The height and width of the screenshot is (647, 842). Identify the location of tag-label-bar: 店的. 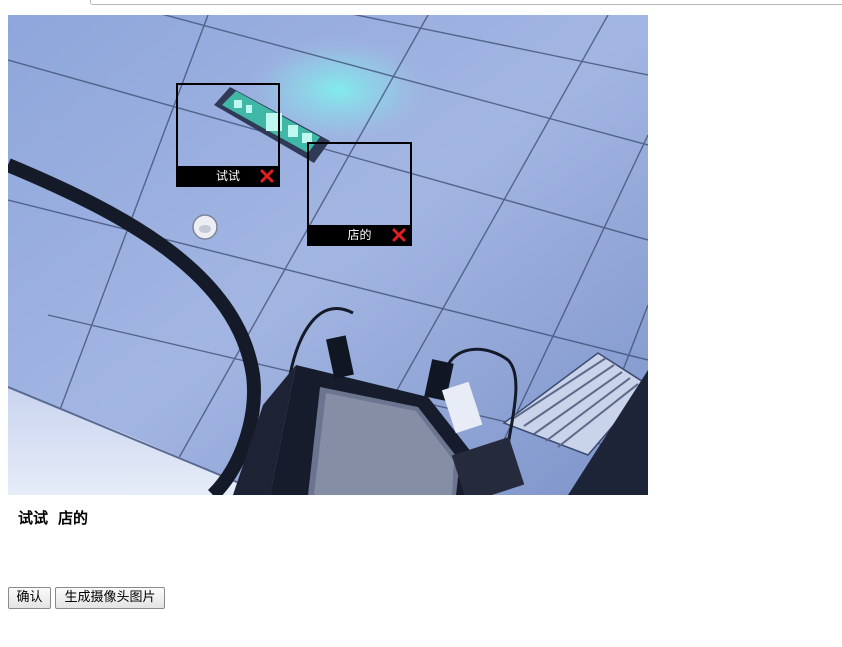
(359, 235).